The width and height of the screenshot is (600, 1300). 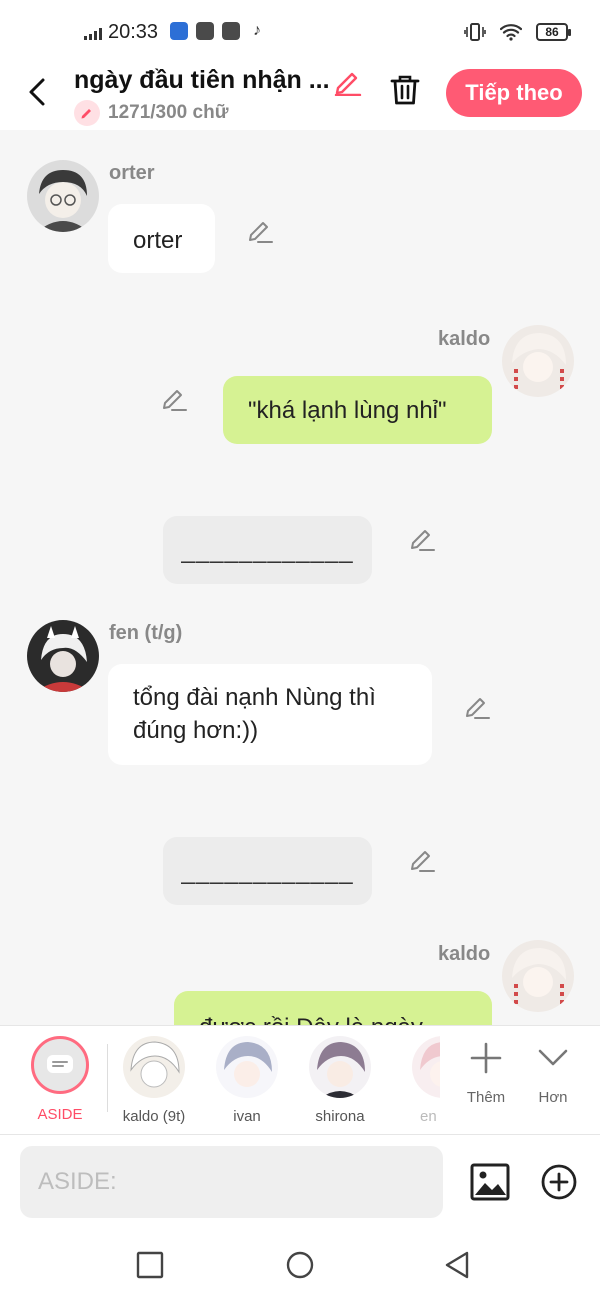 What do you see at coordinates (257, 30) in the screenshot?
I see `tiktok-icon: ♪` at bounding box center [257, 30].